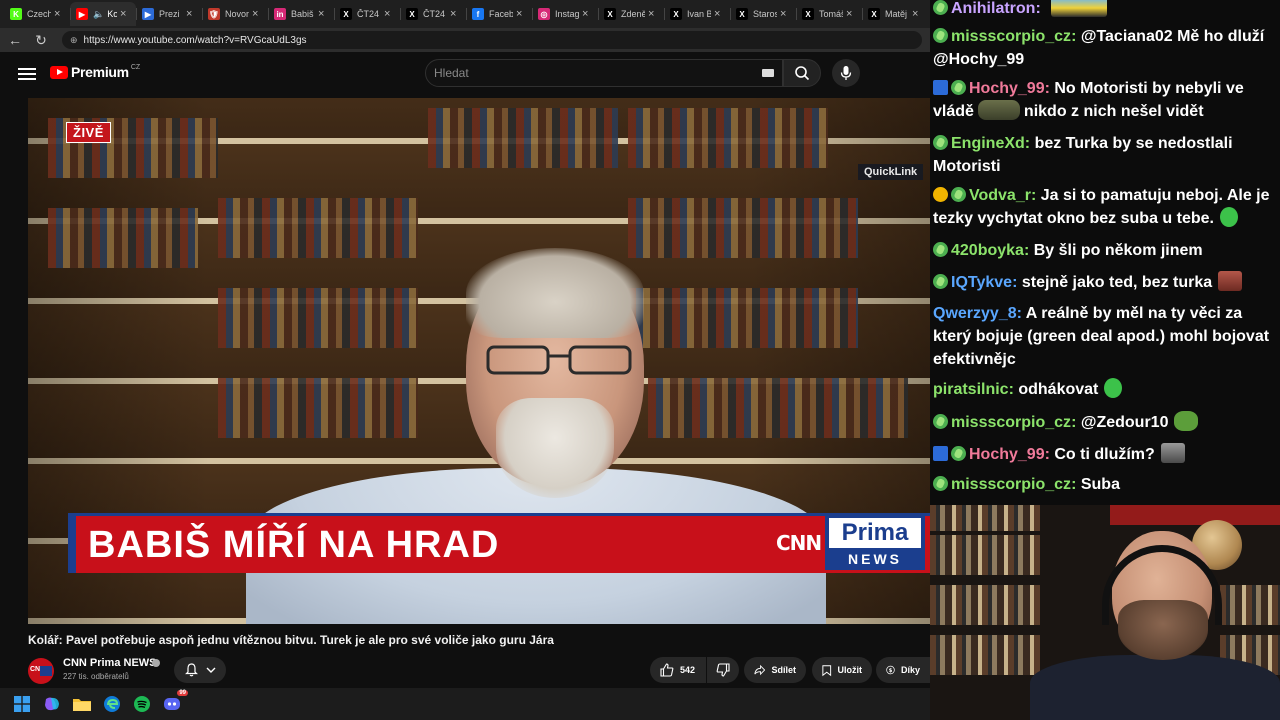  Describe the element at coordinates (465, 704) in the screenshot. I see `windows-taskbar: 99` at that location.